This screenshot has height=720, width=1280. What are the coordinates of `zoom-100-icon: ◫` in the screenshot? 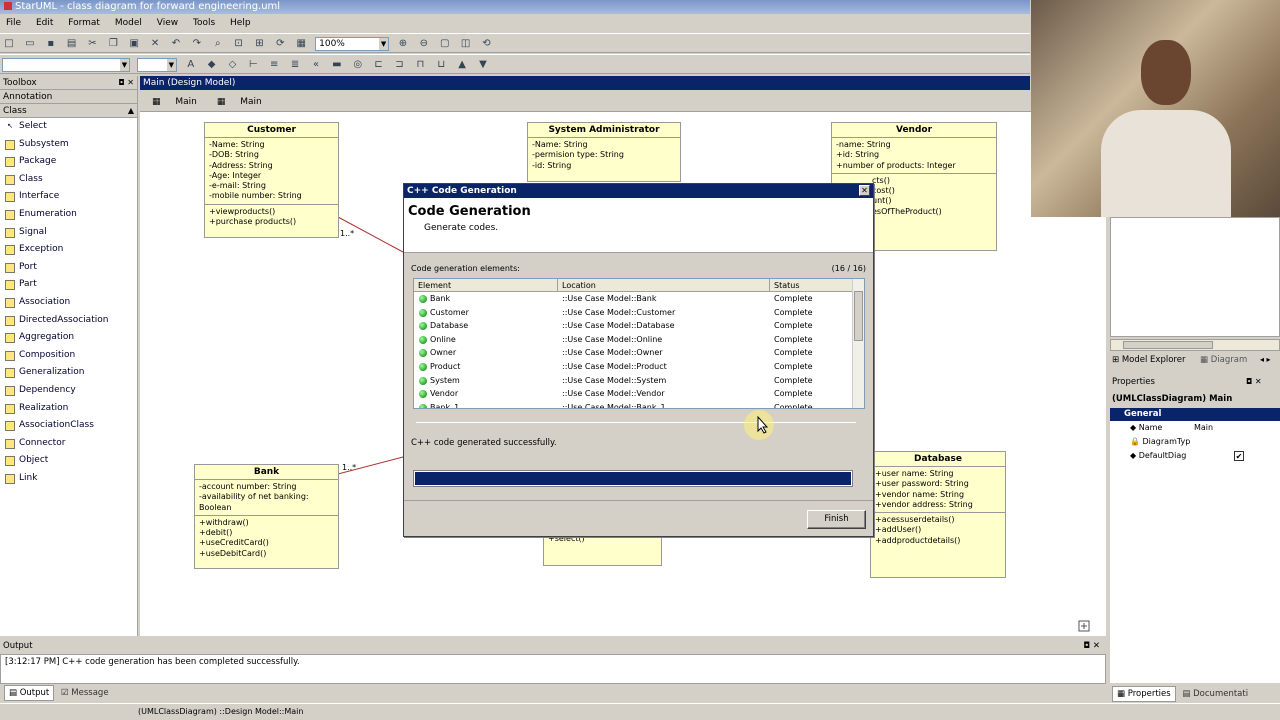 It's located at (466, 44).